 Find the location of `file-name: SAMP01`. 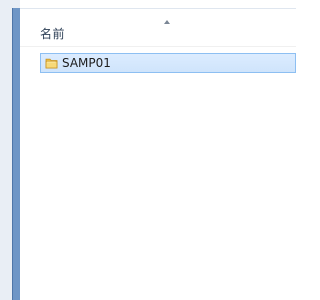

file-name: SAMP01 is located at coordinates (86, 63).